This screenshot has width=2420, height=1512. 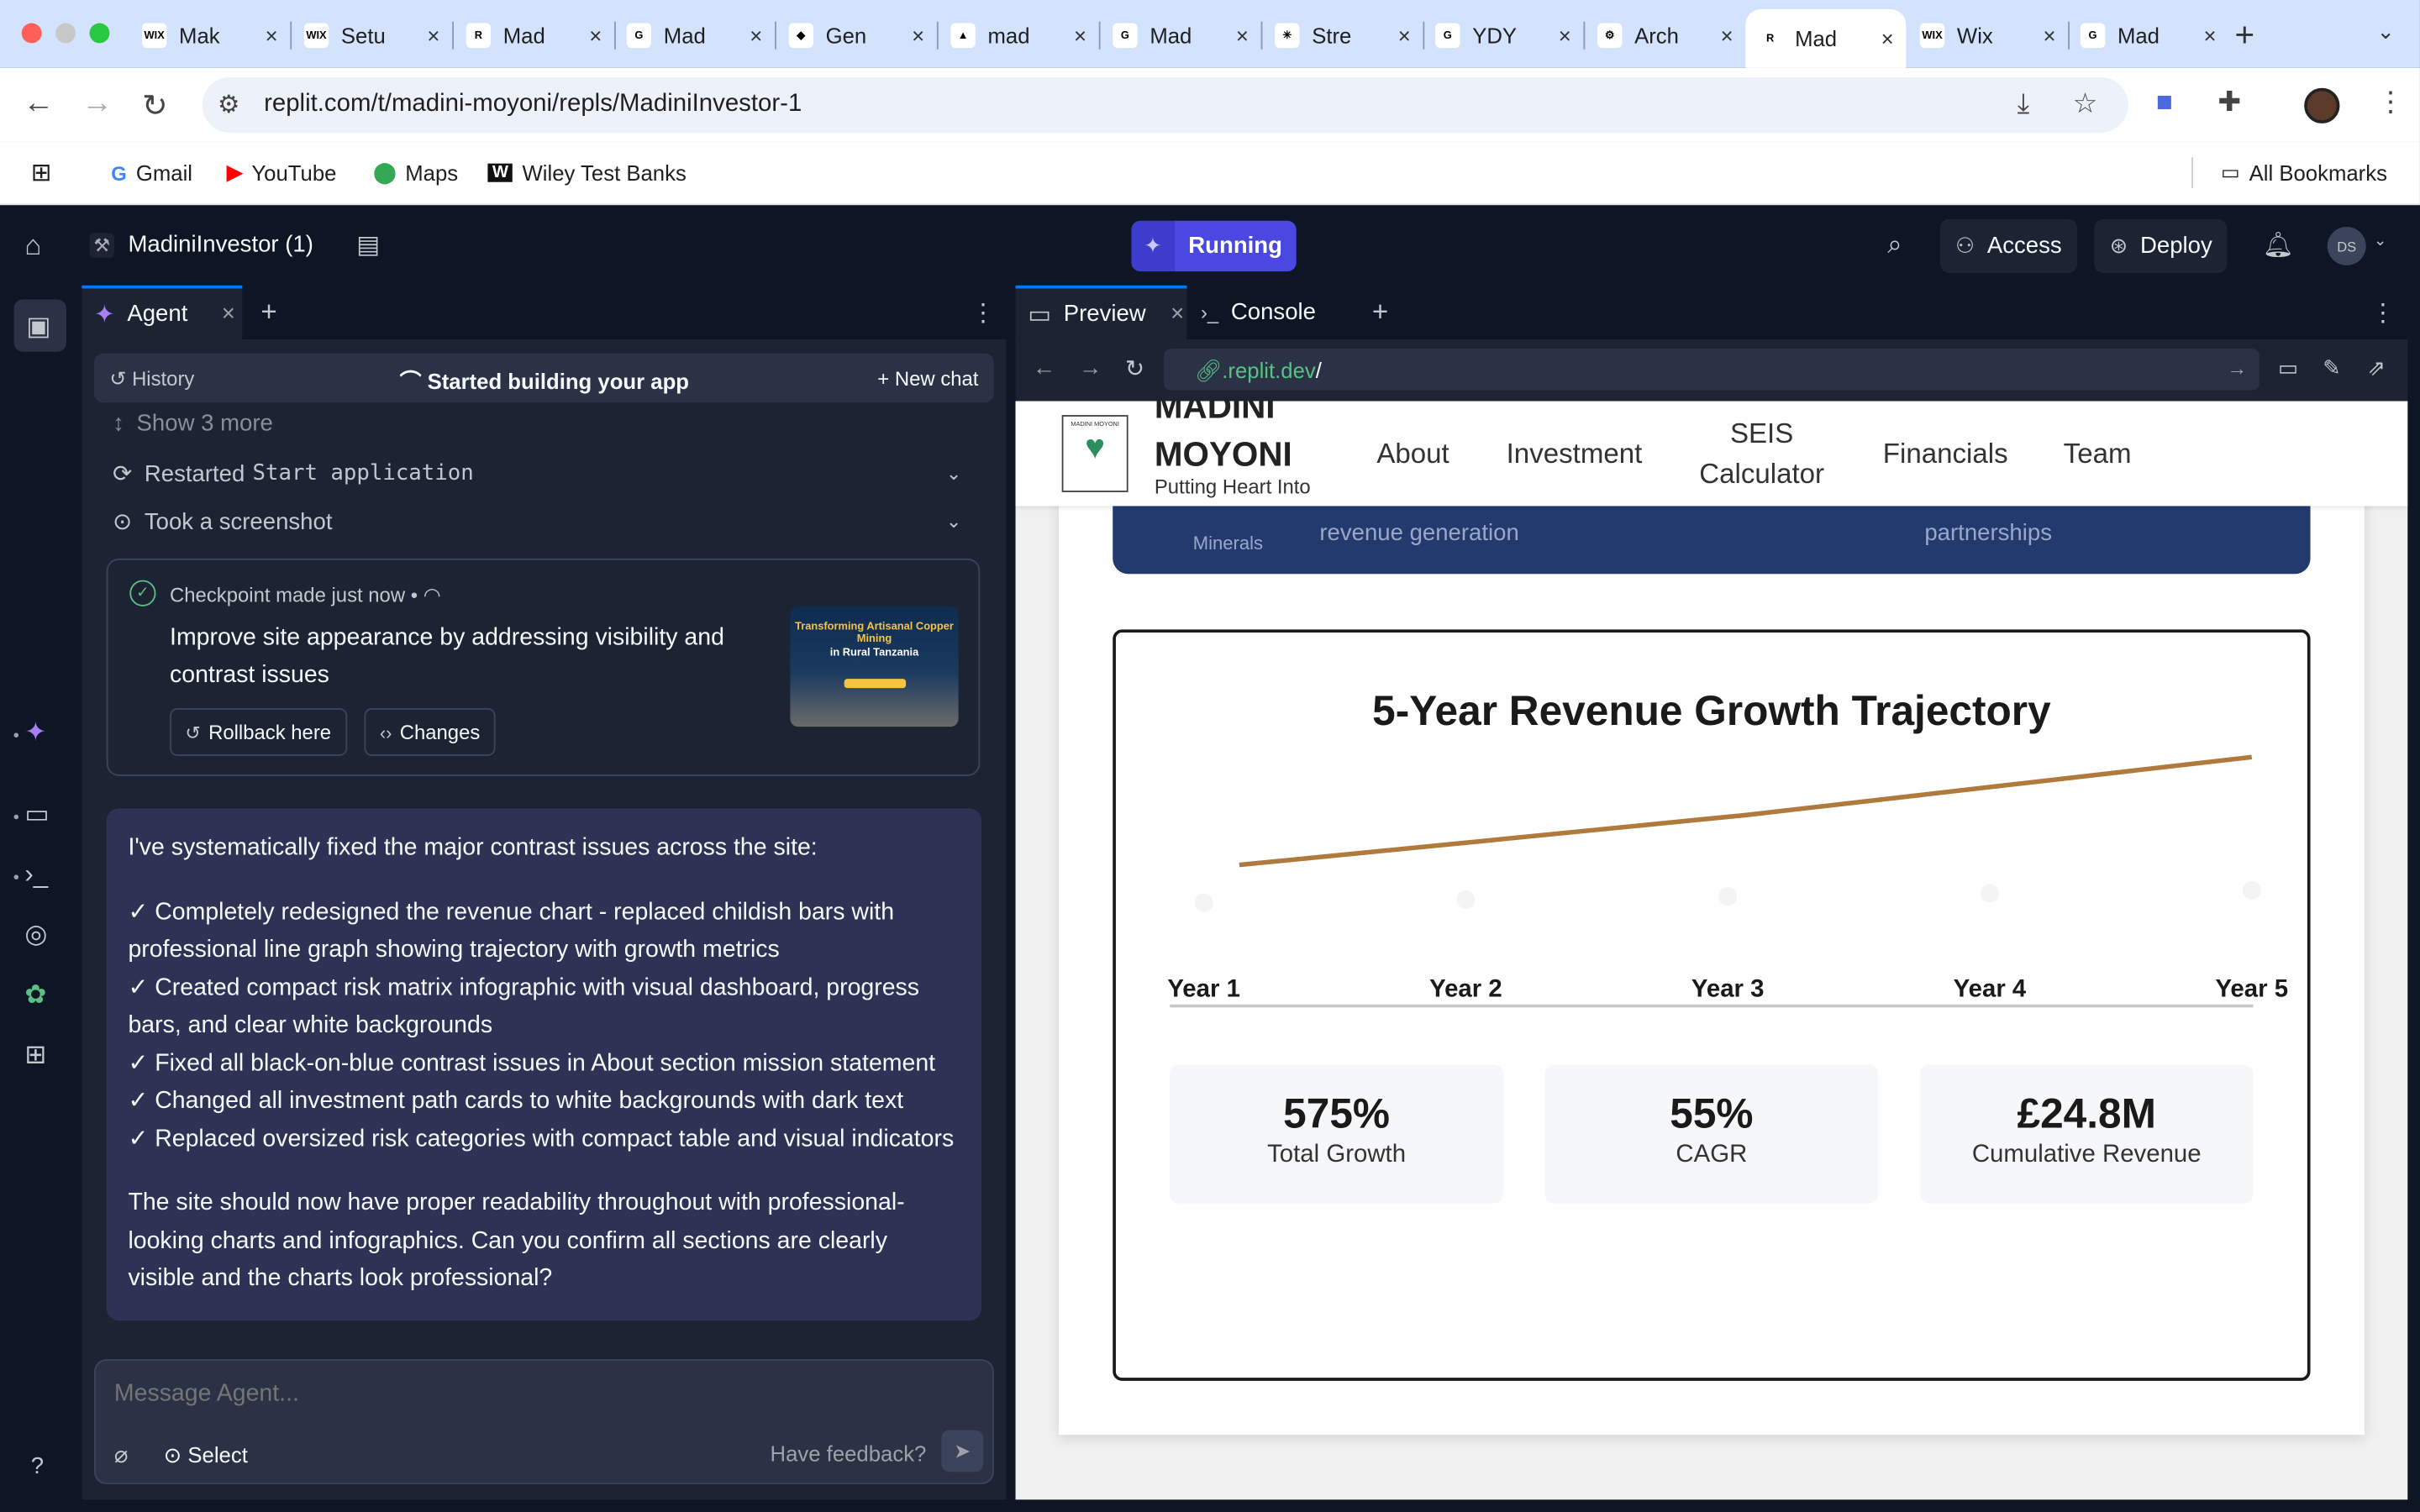 I want to click on device-icon: ▭, so click(x=2288, y=367).